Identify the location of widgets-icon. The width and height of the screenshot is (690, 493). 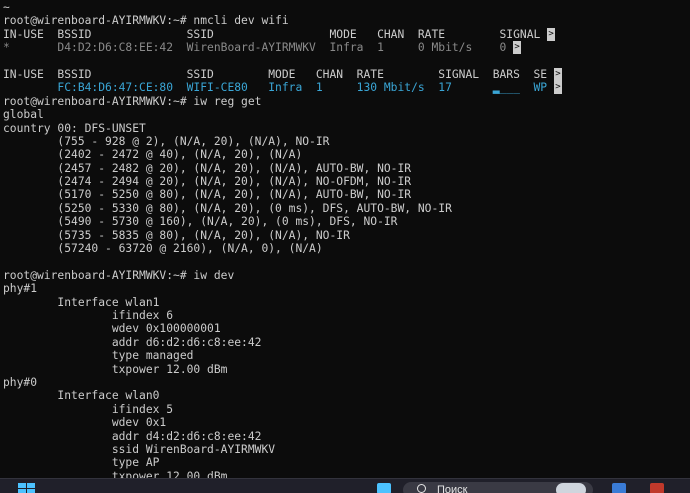
(384, 488).